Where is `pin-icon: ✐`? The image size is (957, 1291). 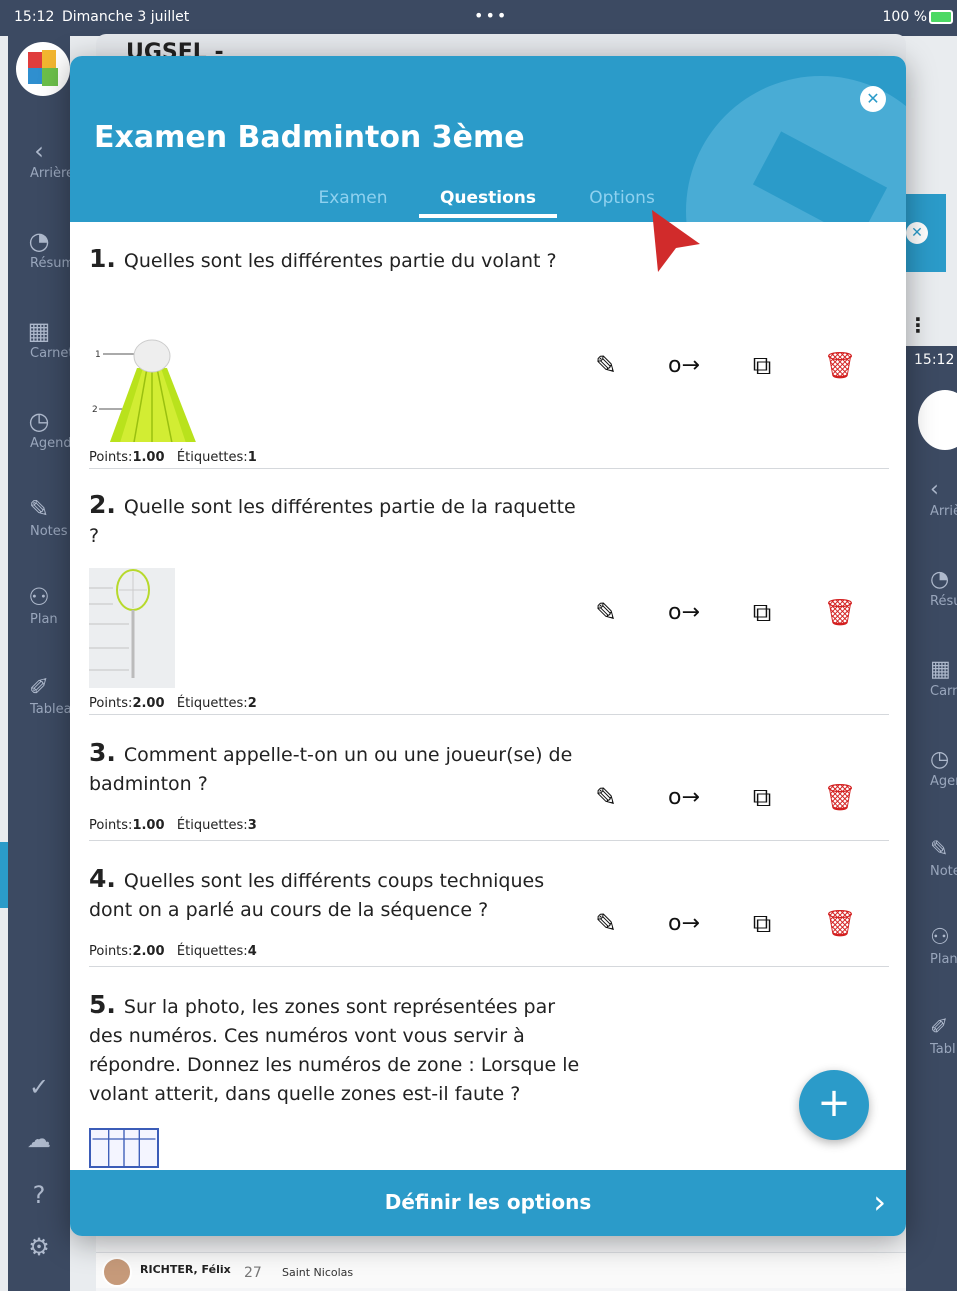
pin-icon: ✐ is located at coordinates (39, 687).